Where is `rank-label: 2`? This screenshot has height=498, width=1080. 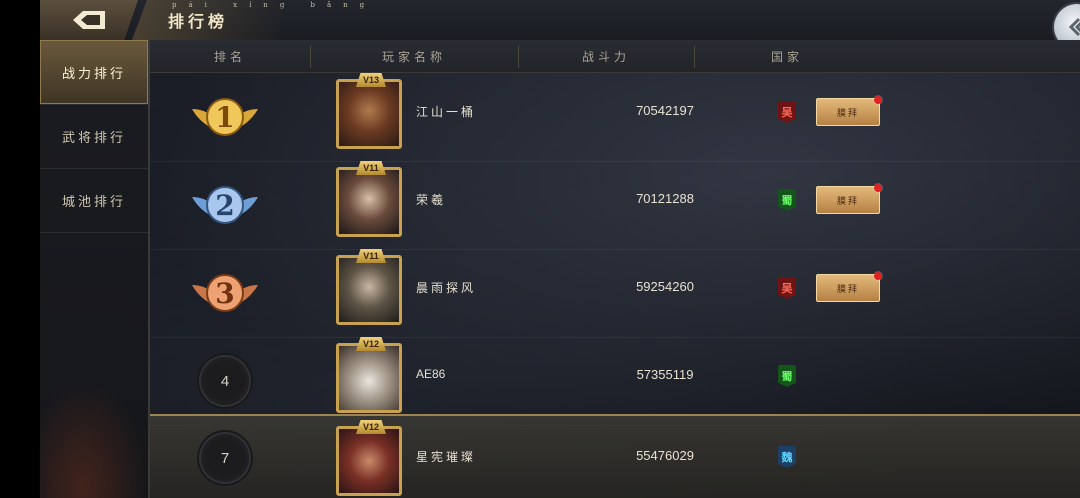 rank-label: 2 is located at coordinates (224, 205).